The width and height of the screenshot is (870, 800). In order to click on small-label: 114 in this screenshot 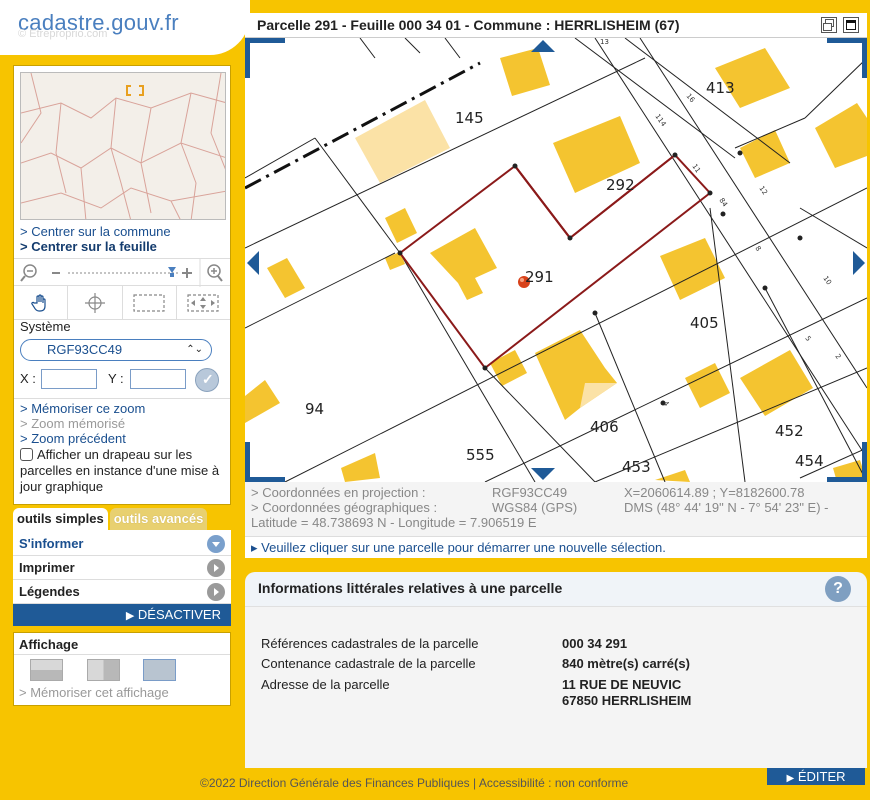, I will do `click(660, 121)`.